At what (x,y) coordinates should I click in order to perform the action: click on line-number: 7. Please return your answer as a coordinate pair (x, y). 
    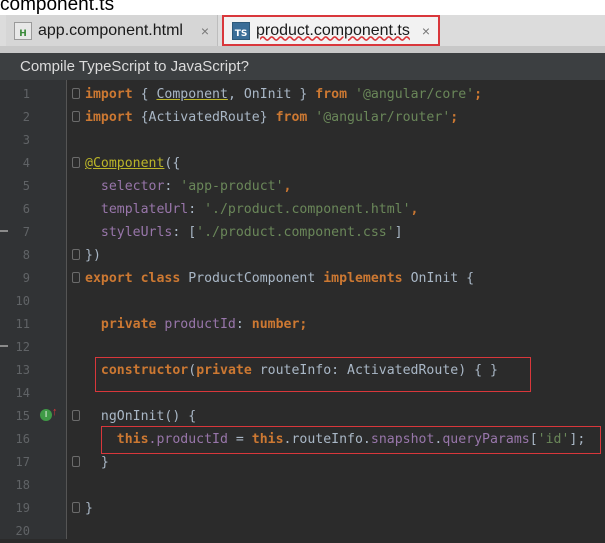
    Looking at the image, I should click on (26, 232).